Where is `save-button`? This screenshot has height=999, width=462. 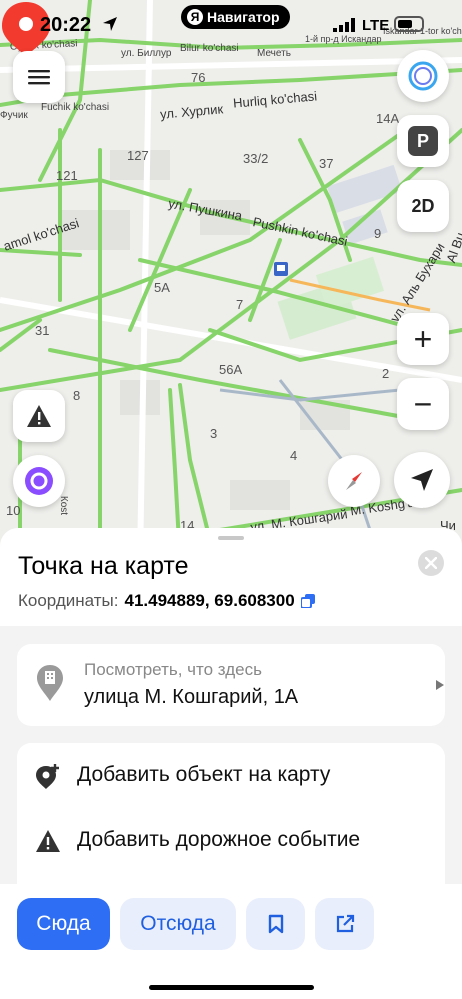
save-button is located at coordinates (275, 924).